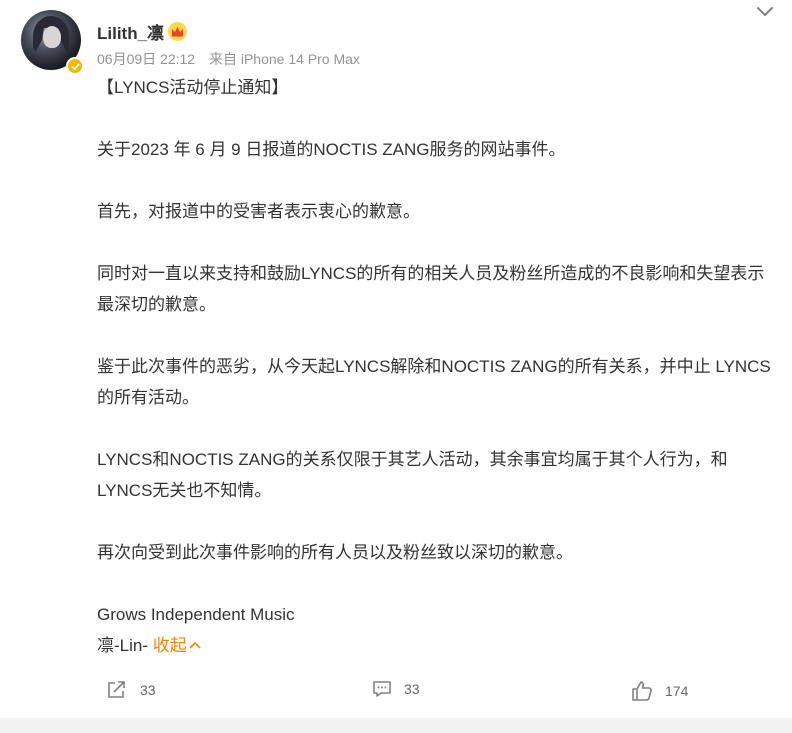 The height and width of the screenshot is (733, 792). I want to click on collapse-link: 收起, so click(177, 645).